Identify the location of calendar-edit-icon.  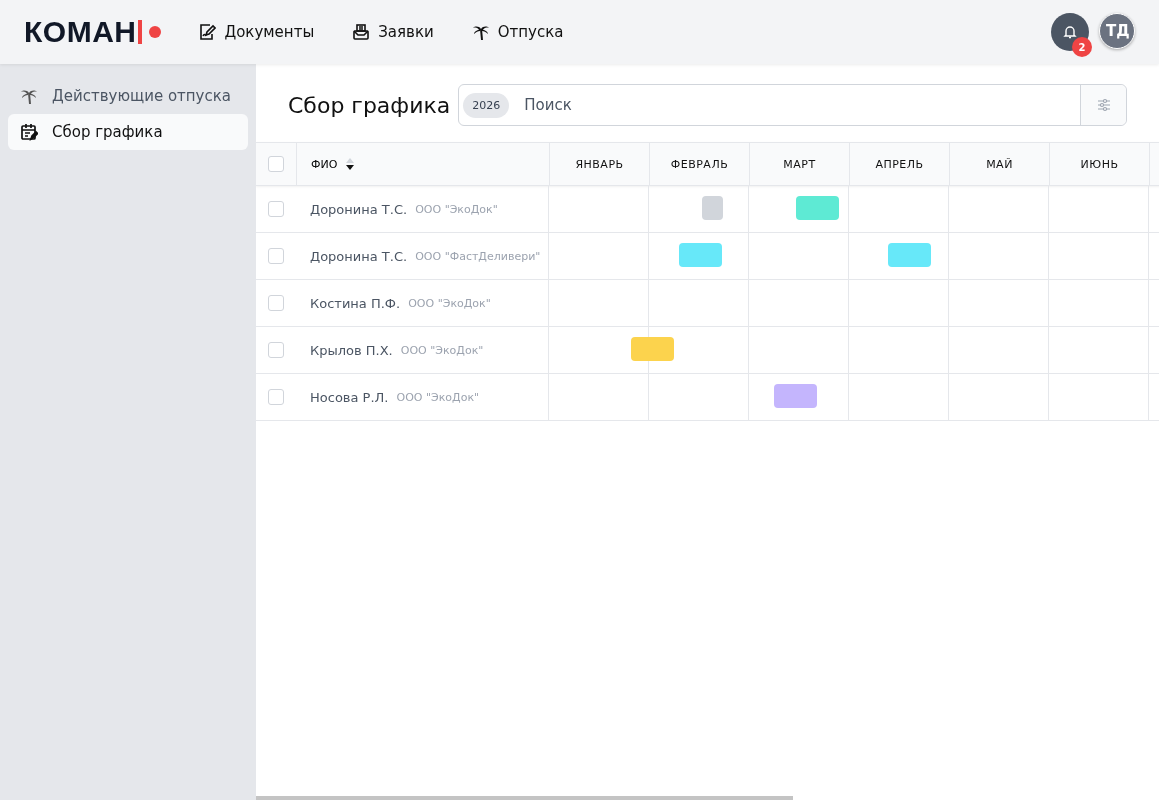
(29, 132).